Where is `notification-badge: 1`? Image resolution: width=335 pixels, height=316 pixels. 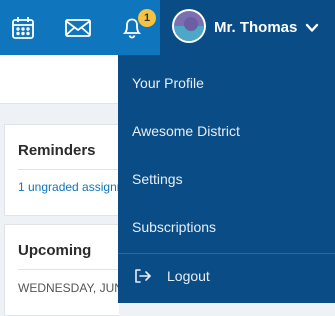 notification-badge: 1 is located at coordinates (147, 18).